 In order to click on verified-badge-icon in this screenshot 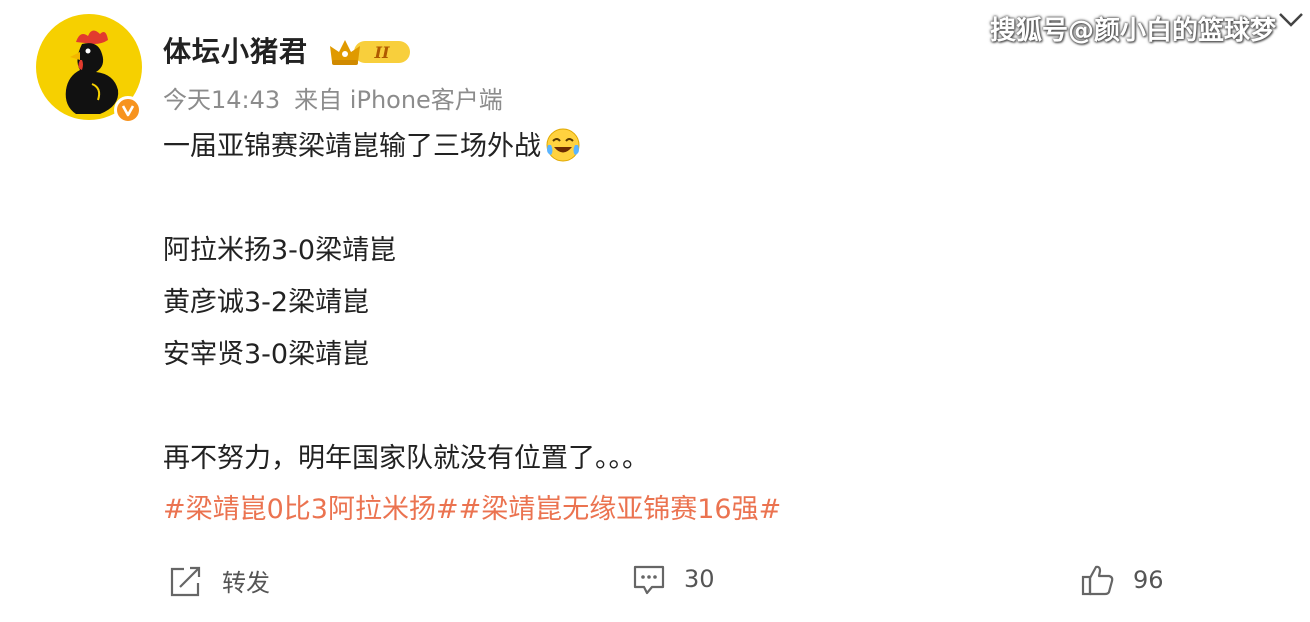, I will do `click(128, 110)`.